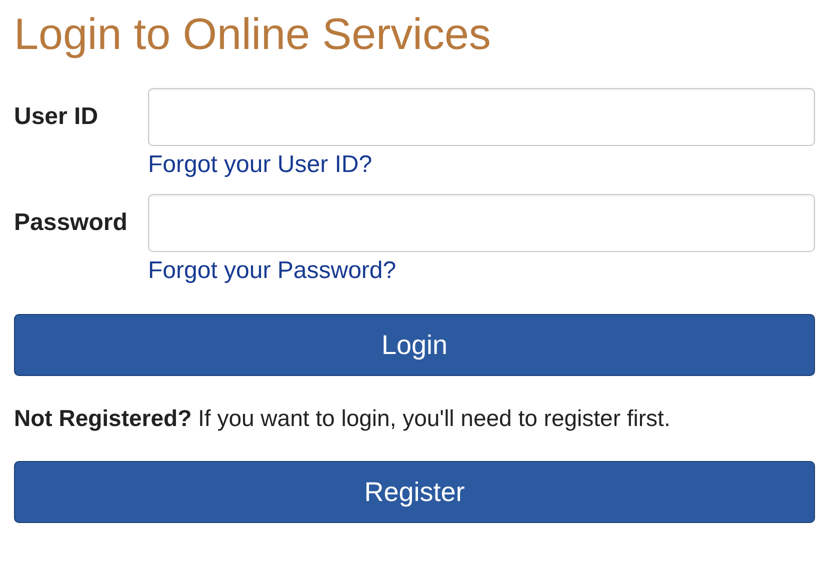 This screenshot has width=826, height=578. Describe the element at coordinates (71, 223) in the screenshot. I see `field-label: Password` at that location.